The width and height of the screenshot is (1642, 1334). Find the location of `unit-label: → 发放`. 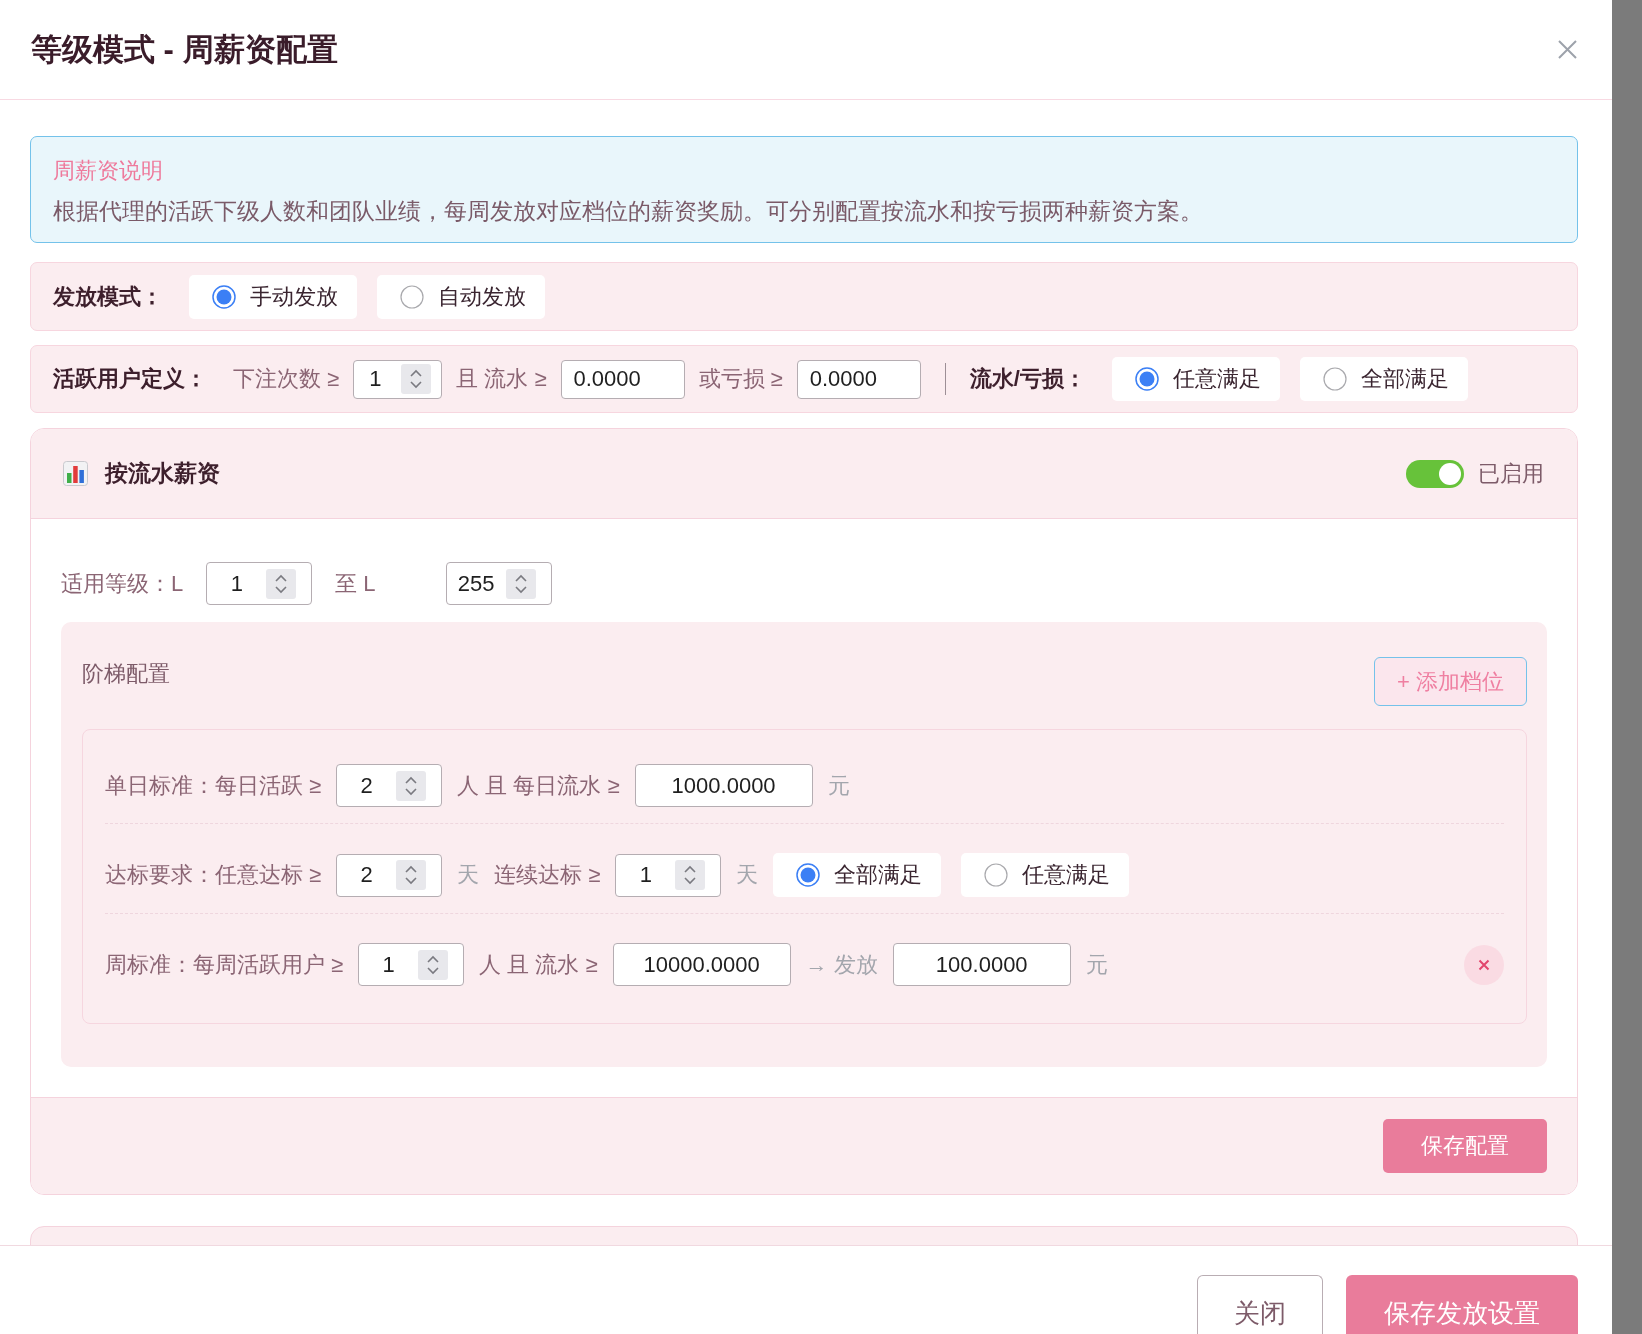

unit-label: → 发放 is located at coordinates (841, 964).